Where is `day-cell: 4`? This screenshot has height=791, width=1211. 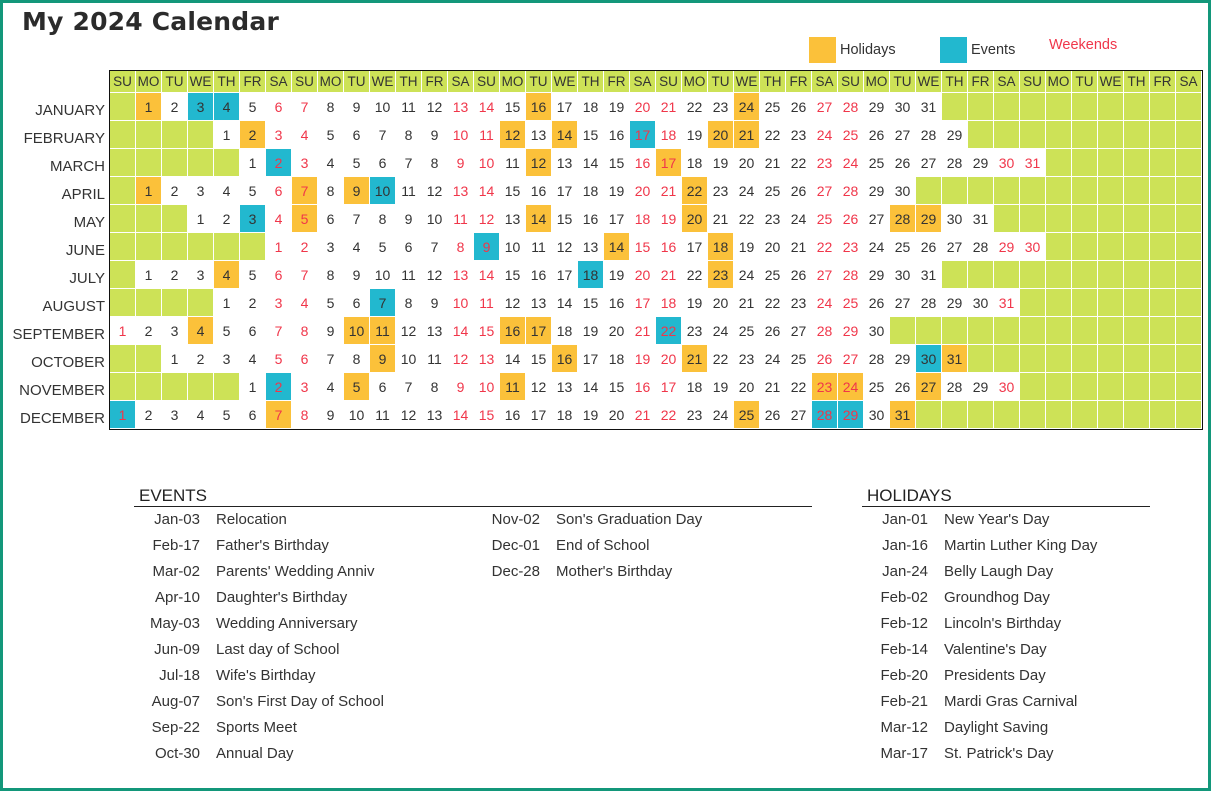 day-cell: 4 is located at coordinates (305, 303).